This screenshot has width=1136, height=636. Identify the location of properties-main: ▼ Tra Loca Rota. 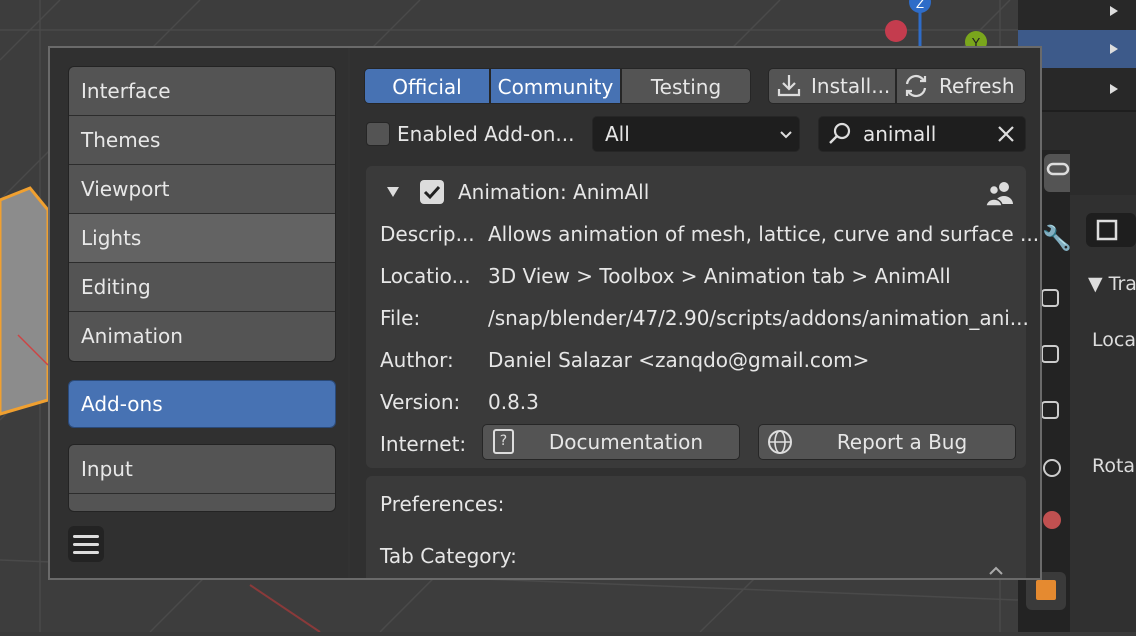
(1103, 413).